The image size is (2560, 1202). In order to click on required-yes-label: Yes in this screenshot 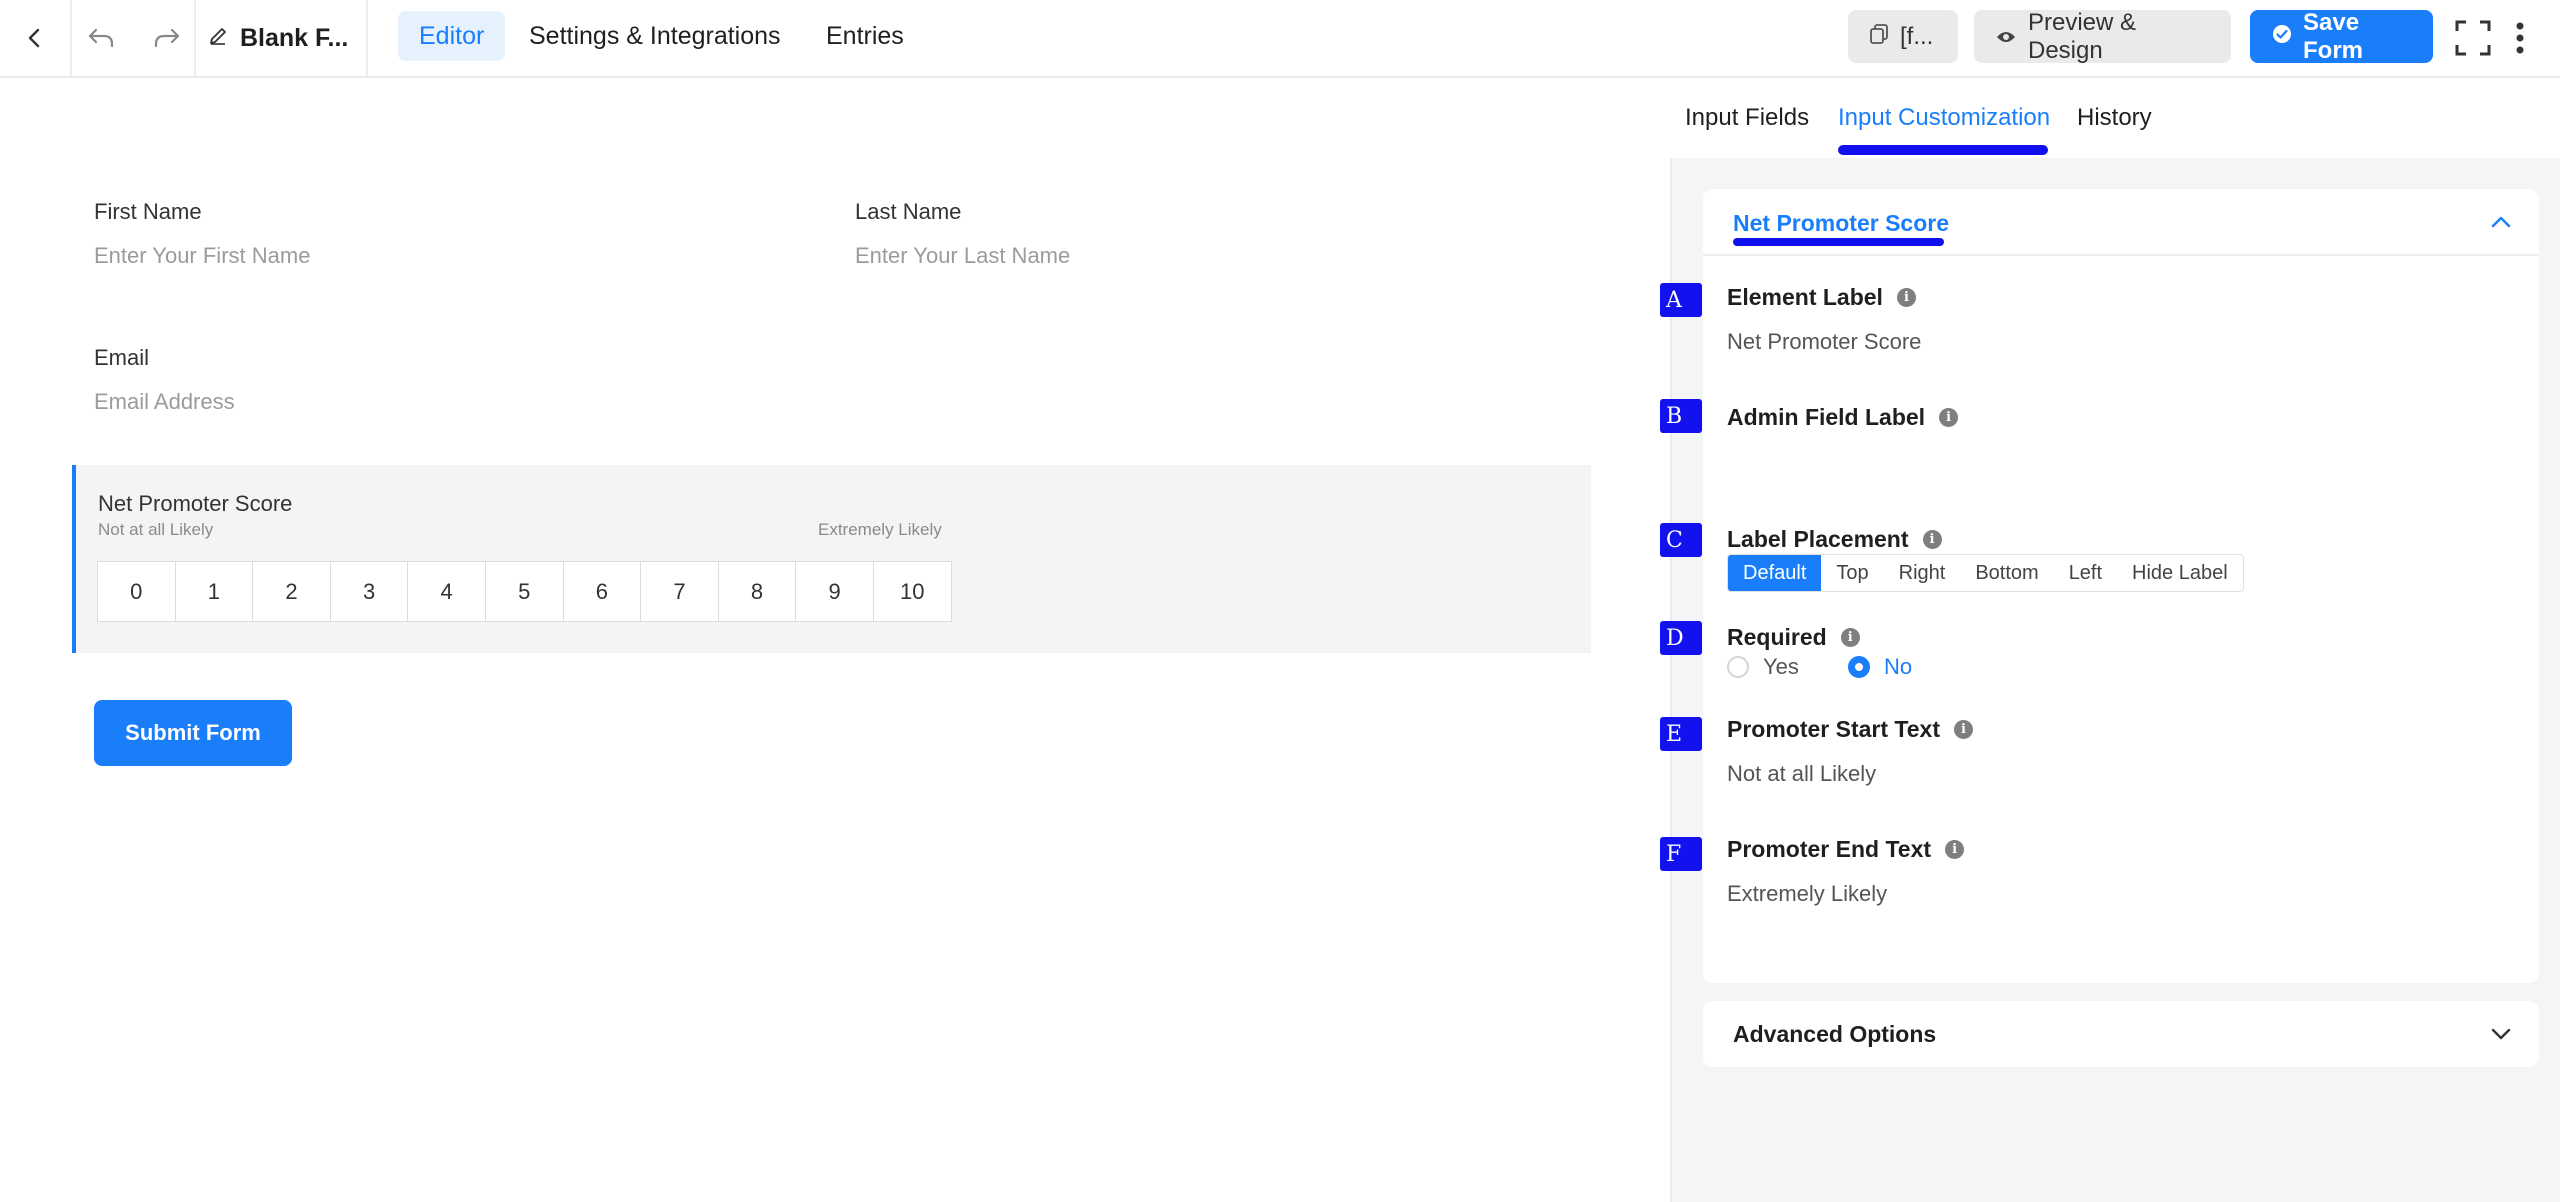, I will do `click(1781, 666)`.